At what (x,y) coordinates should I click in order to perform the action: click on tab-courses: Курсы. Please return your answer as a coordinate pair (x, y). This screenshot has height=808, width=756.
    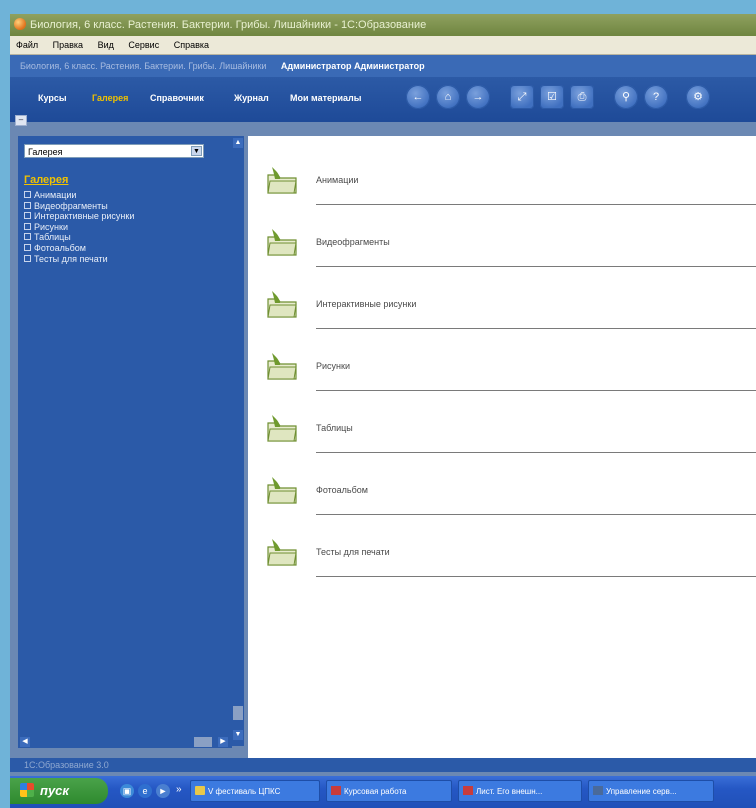
    Looking at the image, I should click on (52, 98).